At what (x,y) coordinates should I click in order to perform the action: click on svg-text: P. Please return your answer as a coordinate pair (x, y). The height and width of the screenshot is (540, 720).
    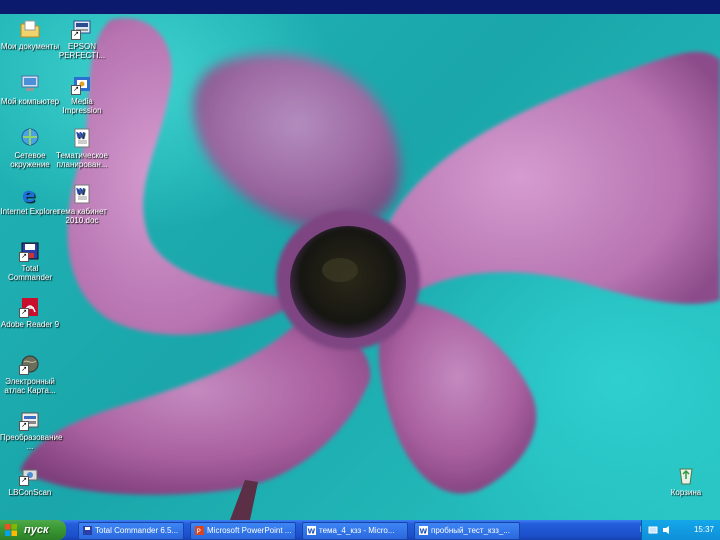
    Looking at the image, I should click on (199, 532).